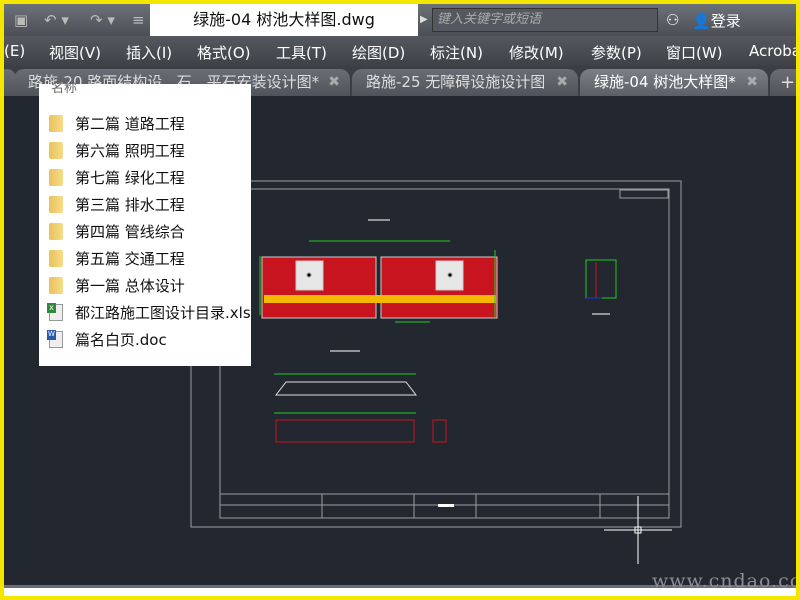  I want to click on list-item: 第六篇 照明工程, so click(117, 151).